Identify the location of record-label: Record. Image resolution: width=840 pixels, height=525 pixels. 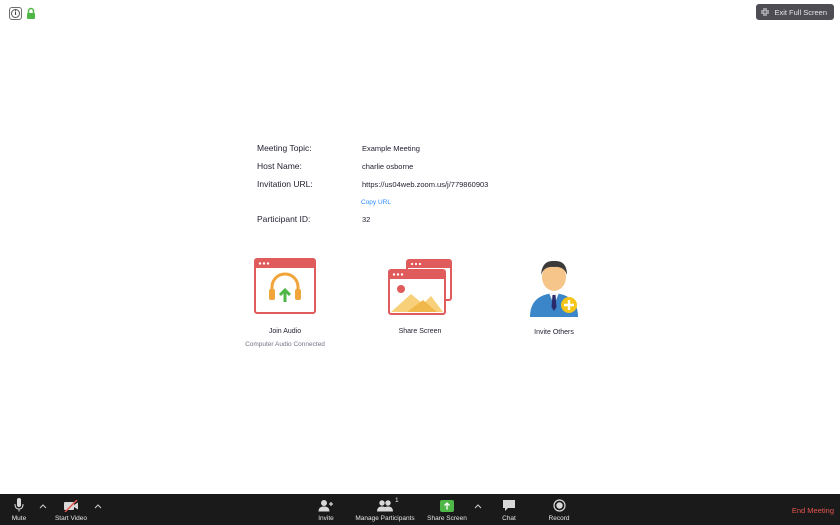
(559, 518).